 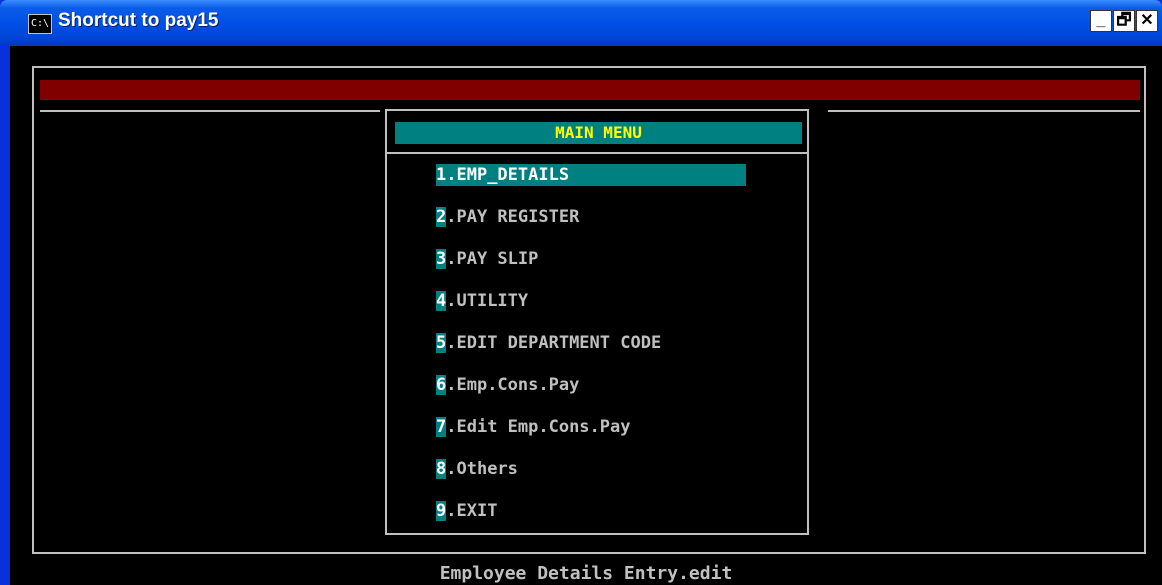 I want to click on menu-item-pay-register: 2.PAY REGISTER, so click(x=507, y=217).